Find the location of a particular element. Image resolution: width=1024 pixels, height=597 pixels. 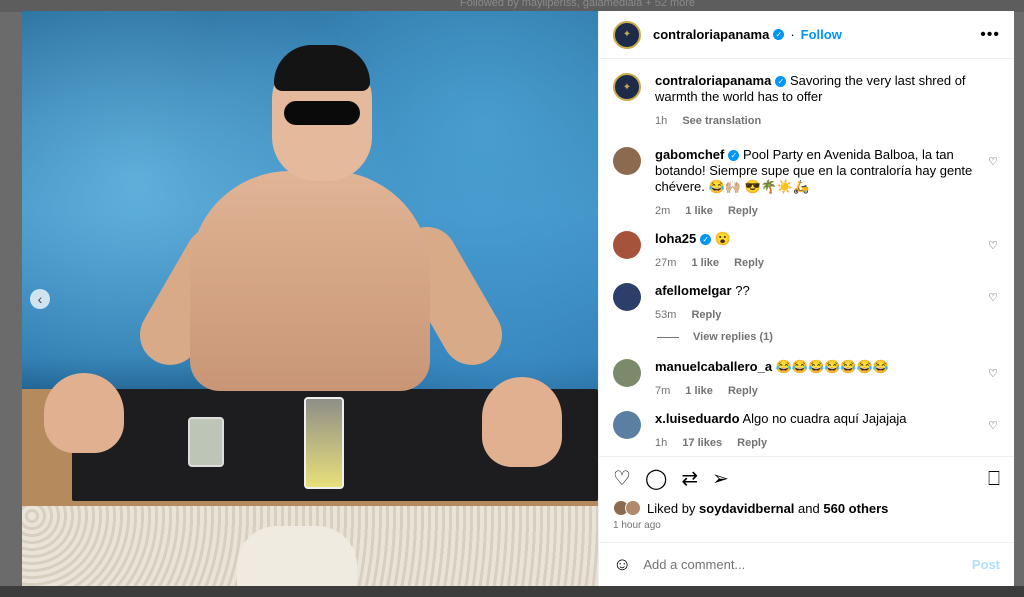

liker-avatars is located at coordinates (628, 508).